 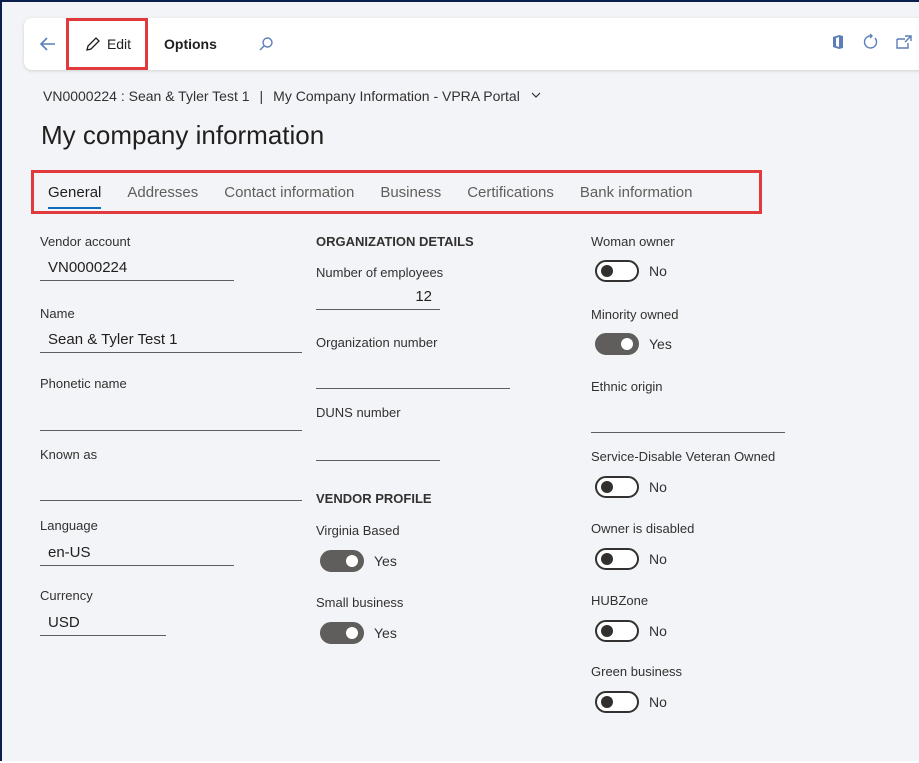 I want to click on known-as-label: Known as, so click(x=69, y=454).